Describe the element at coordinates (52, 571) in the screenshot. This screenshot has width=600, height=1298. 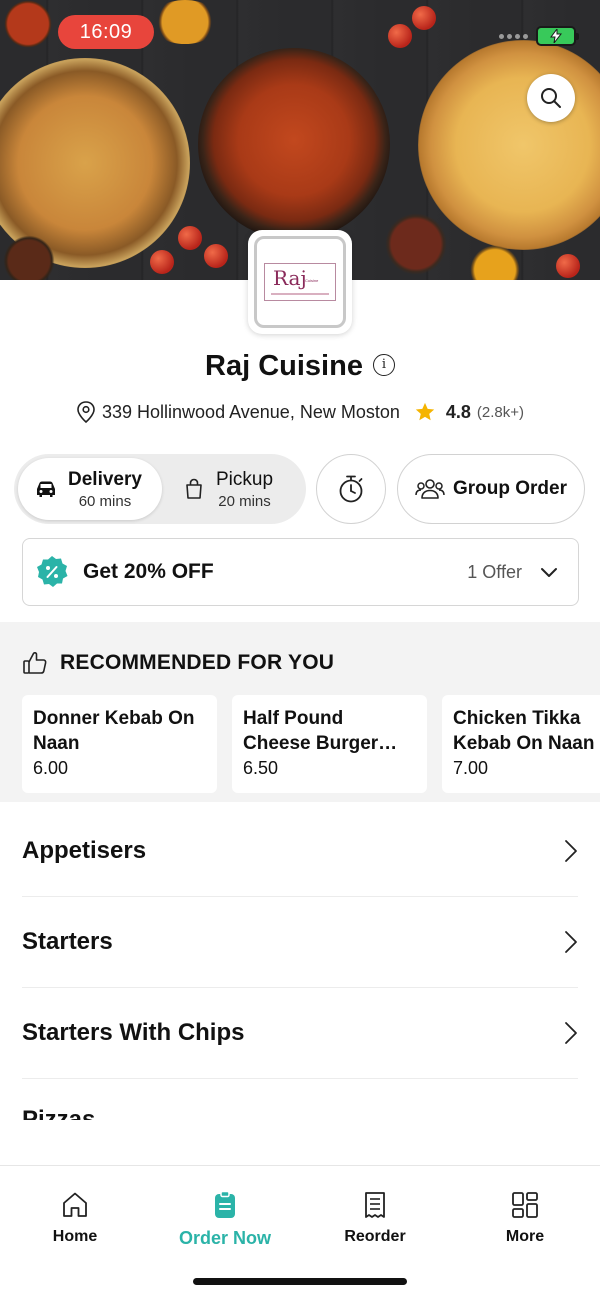
I see `discount-badge-icon` at that location.